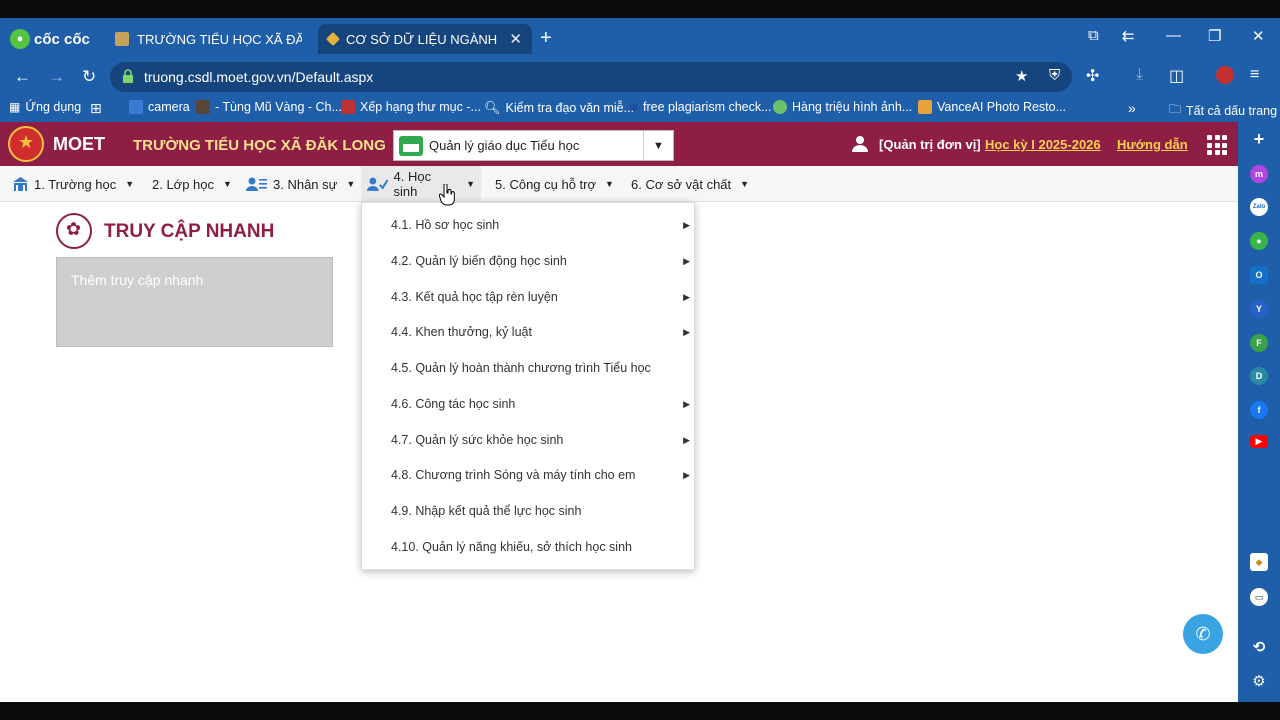 The height and width of the screenshot is (720, 1280). I want to click on tv-icon: ▭, so click(1259, 597).